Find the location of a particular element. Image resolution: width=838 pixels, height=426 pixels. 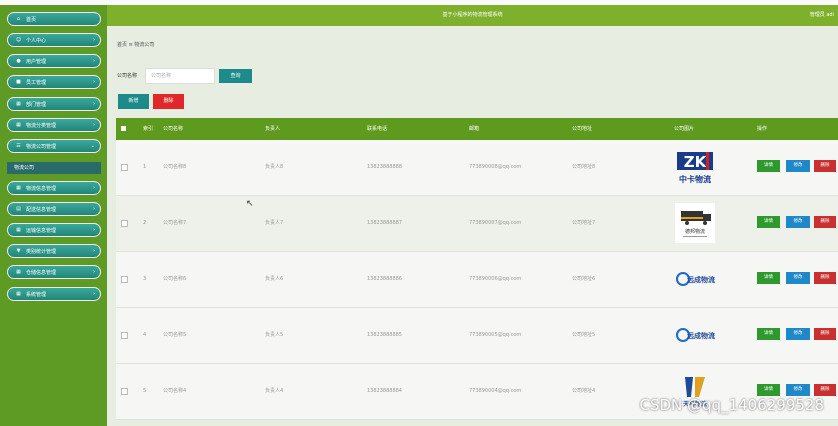

company-logo-image: 远成物流 is located at coordinates (695, 335).